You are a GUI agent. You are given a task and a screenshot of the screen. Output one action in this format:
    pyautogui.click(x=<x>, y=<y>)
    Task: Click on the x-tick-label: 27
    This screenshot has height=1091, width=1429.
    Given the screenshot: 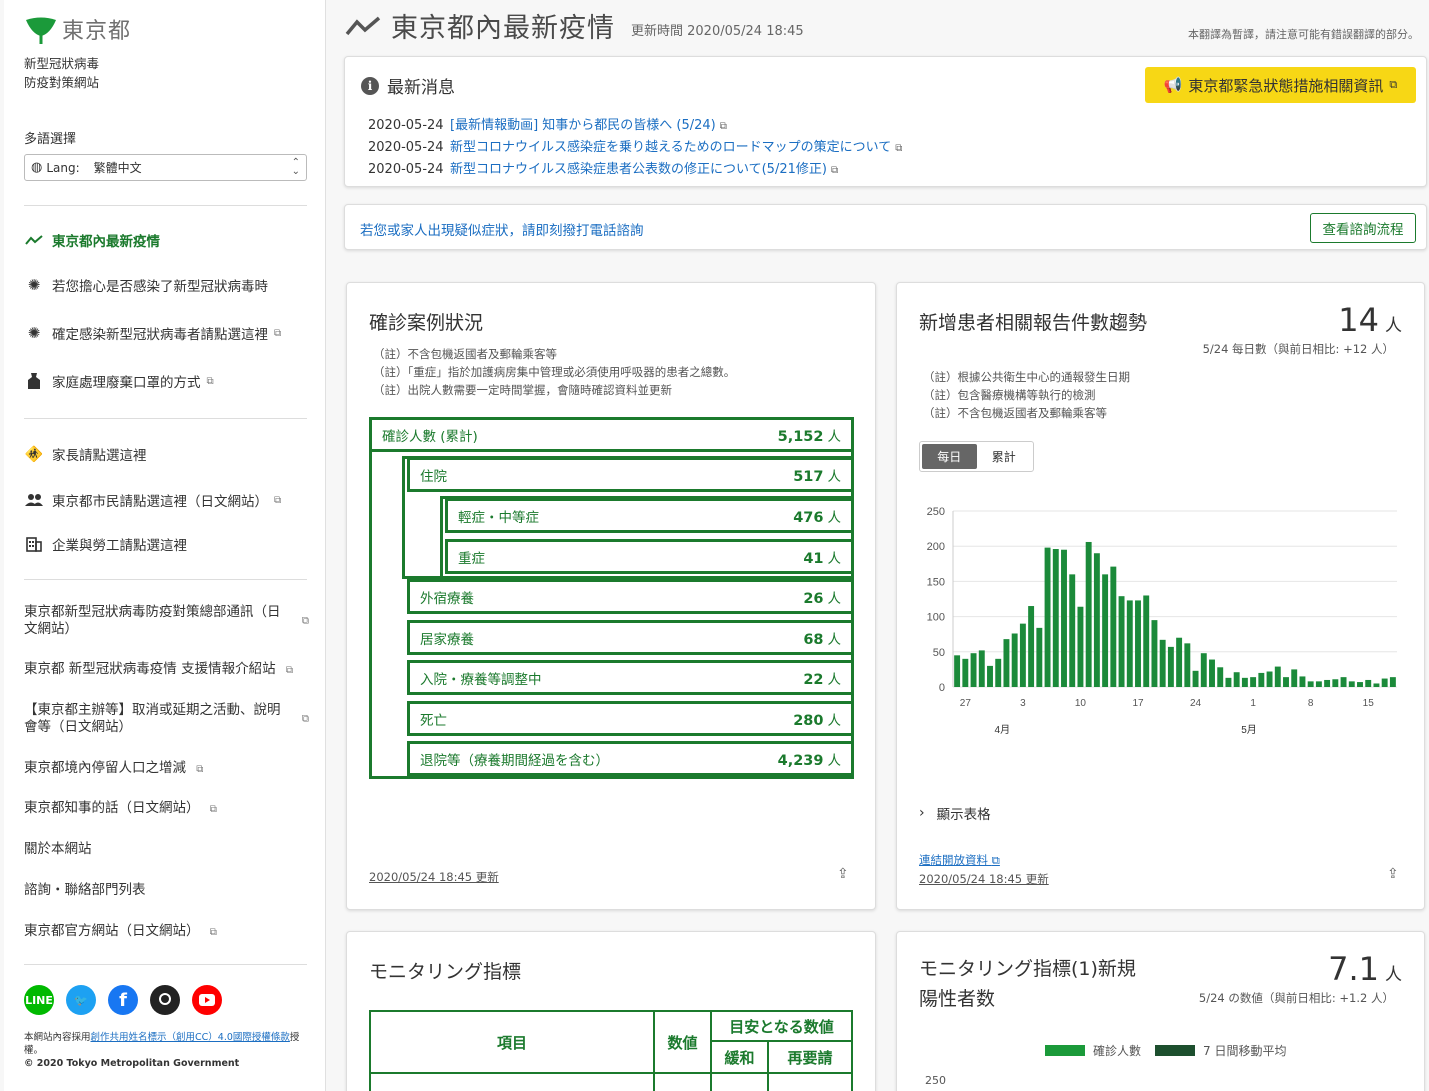 What is the action you would take?
    pyautogui.click(x=966, y=703)
    